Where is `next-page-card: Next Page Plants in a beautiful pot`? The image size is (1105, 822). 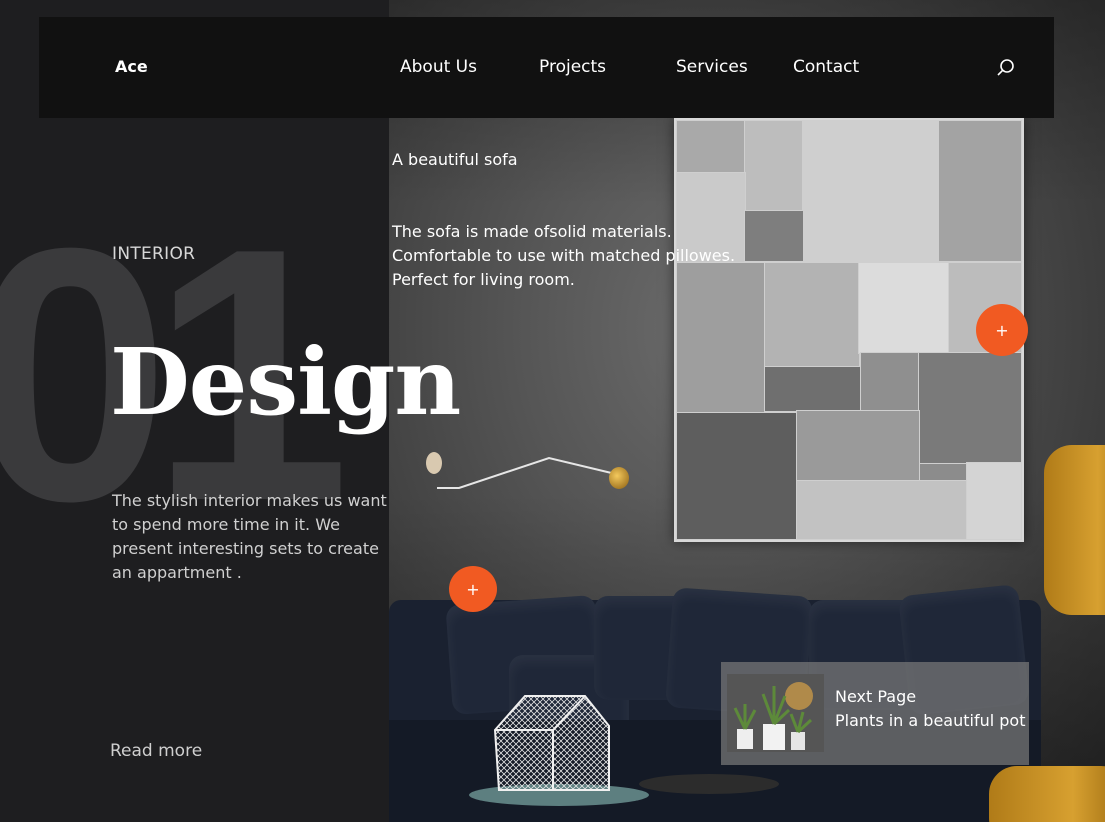
next-page-card: Next Page Plants in a beautiful pot is located at coordinates (875, 713).